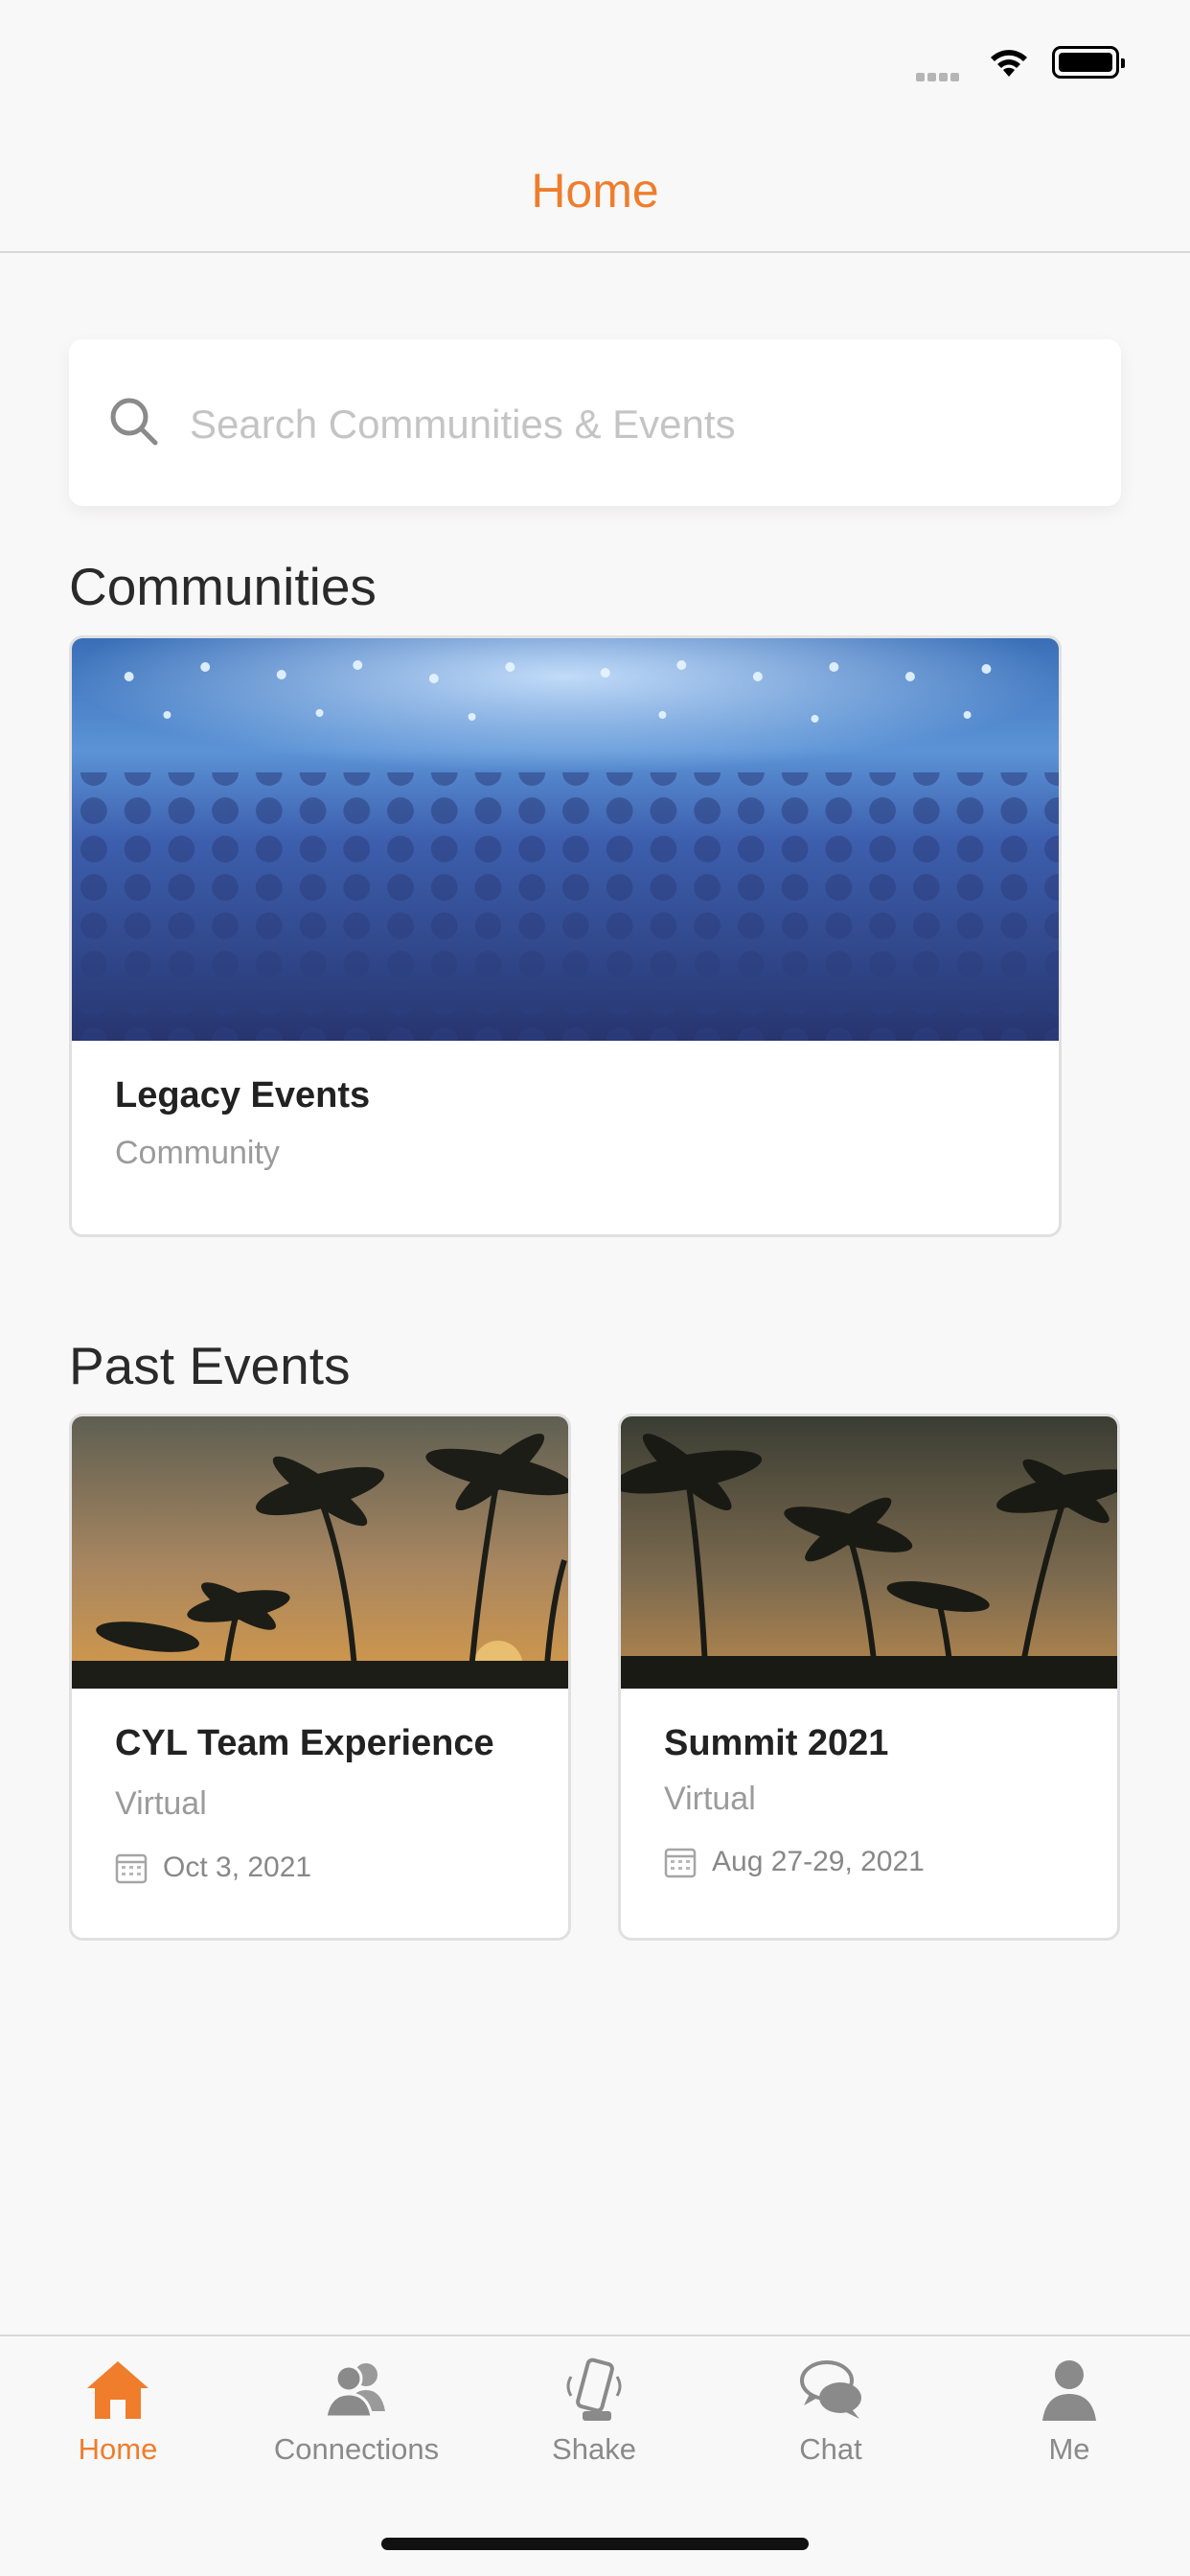  Describe the element at coordinates (198, 1153) in the screenshot. I see `community-subtitle: Community` at that location.